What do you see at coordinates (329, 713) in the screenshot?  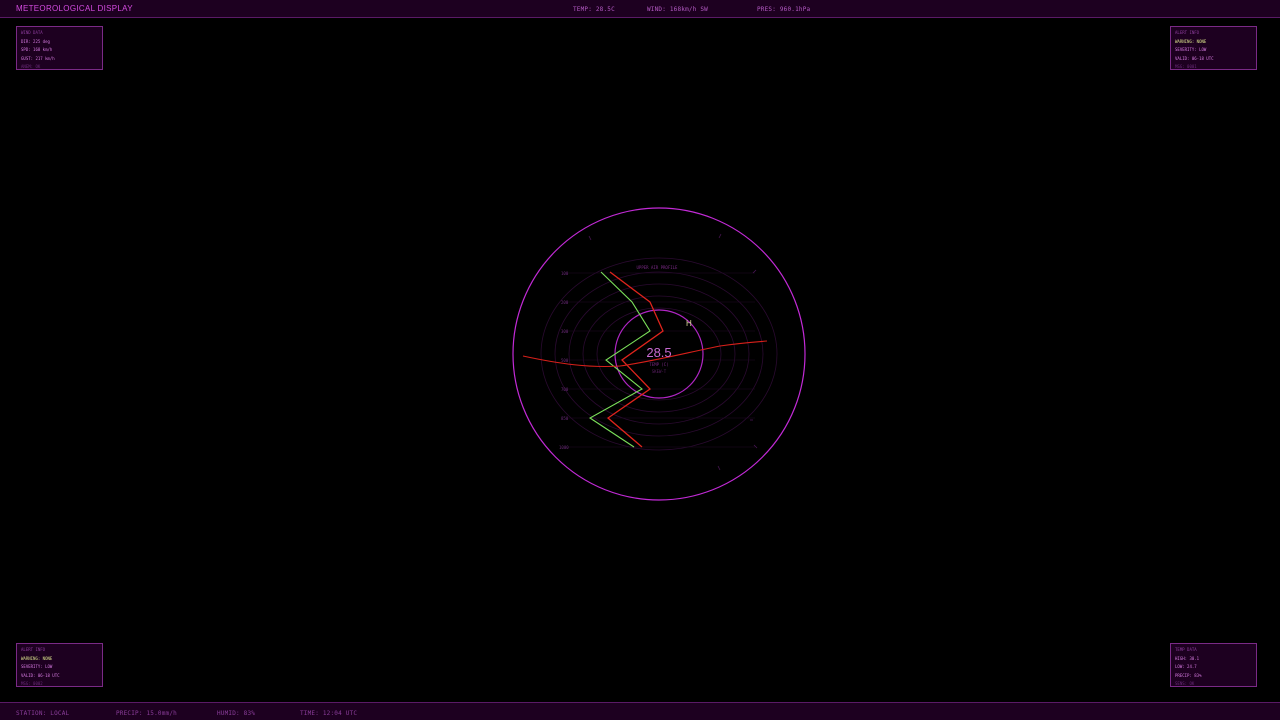 I see `time-readout: TIME: 12:04 UTC` at bounding box center [329, 713].